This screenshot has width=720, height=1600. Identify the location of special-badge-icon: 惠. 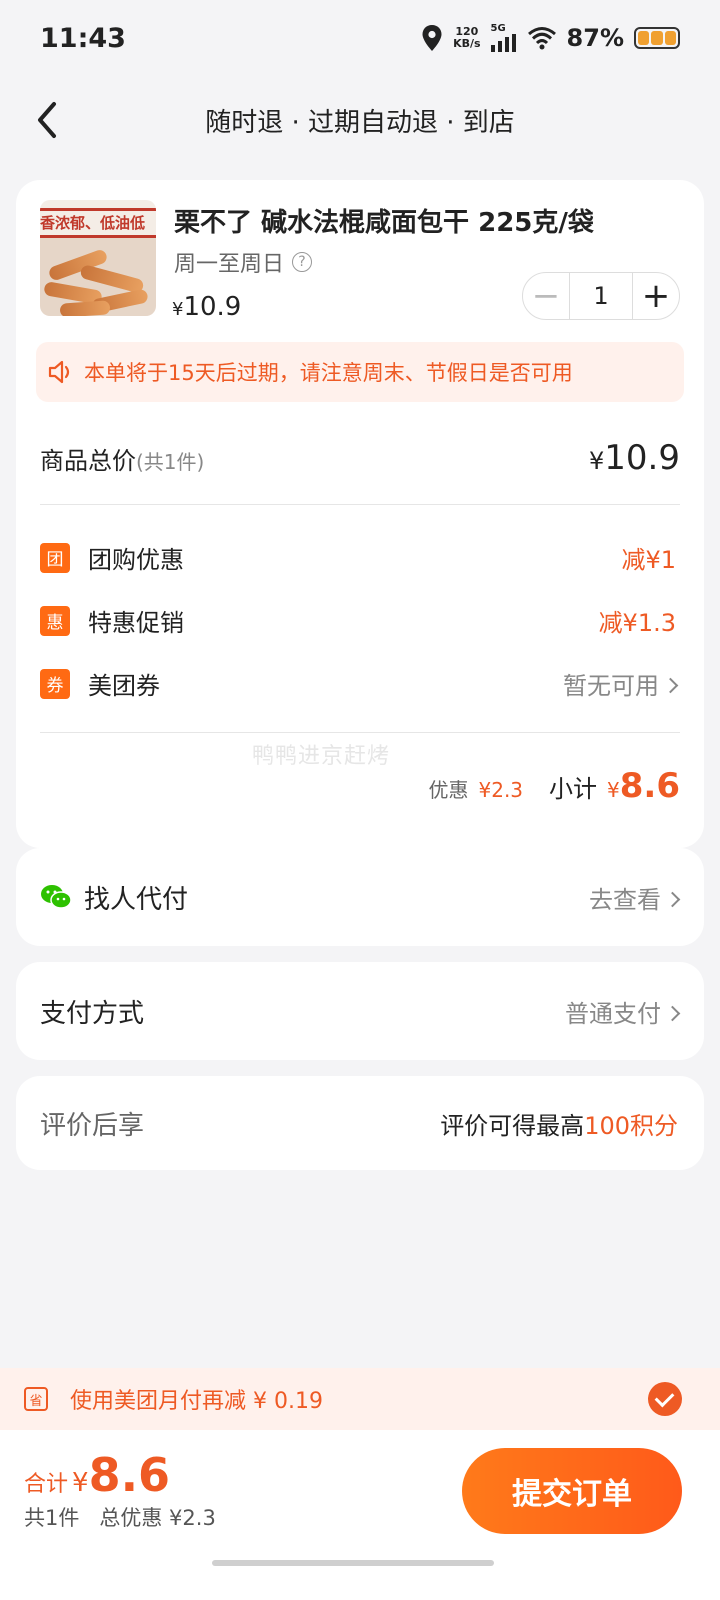
(55, 620).